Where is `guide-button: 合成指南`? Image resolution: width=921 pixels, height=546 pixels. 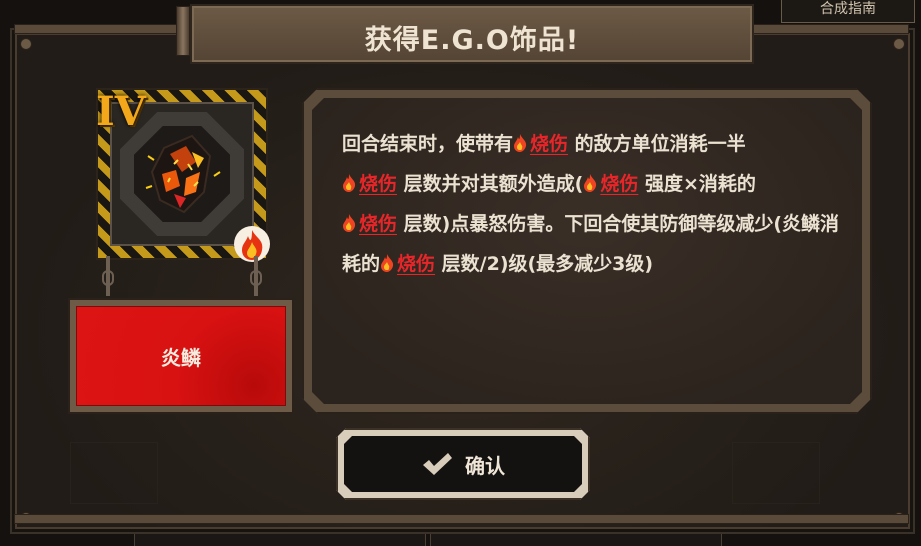
guide-button: 合成指南 is located at coordinates (848, 11).